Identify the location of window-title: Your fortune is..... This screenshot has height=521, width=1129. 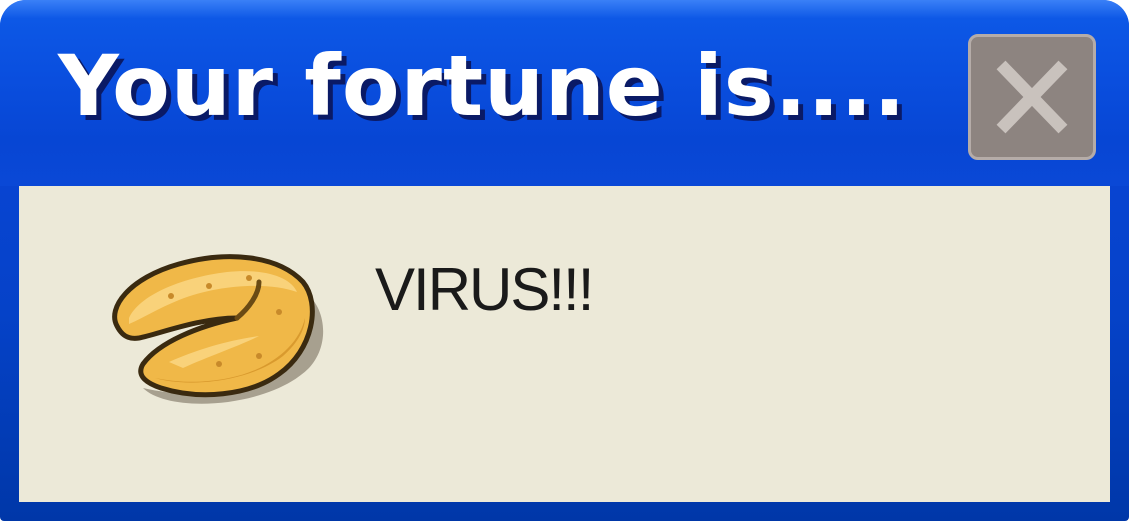
(482, 86).